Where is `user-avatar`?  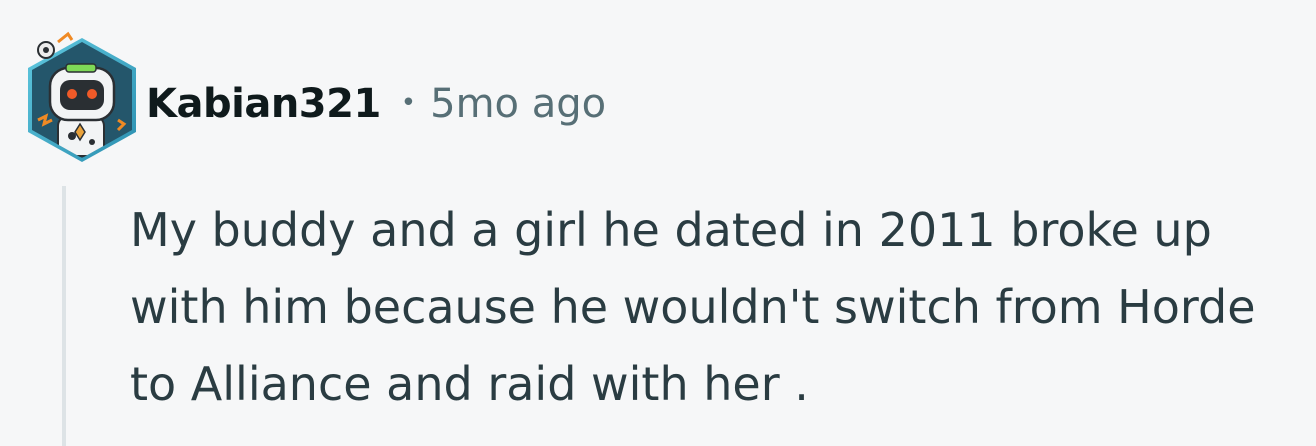 user-avatar is located at coordinates (82, 96).